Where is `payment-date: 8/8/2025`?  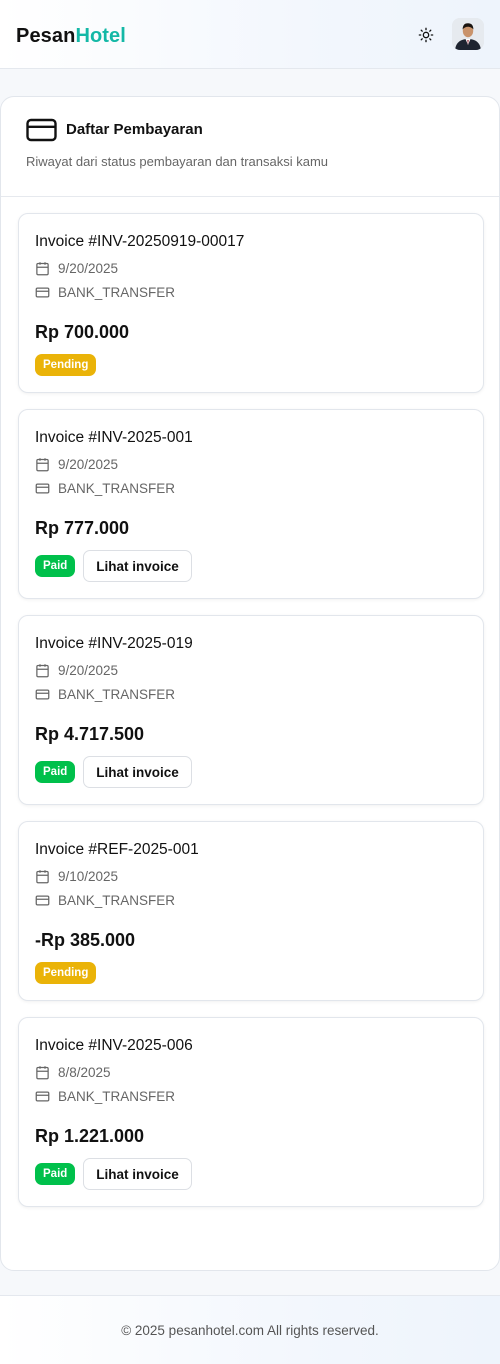 payment-date: 8/8/2025 is located at coordinates (73, 1072).